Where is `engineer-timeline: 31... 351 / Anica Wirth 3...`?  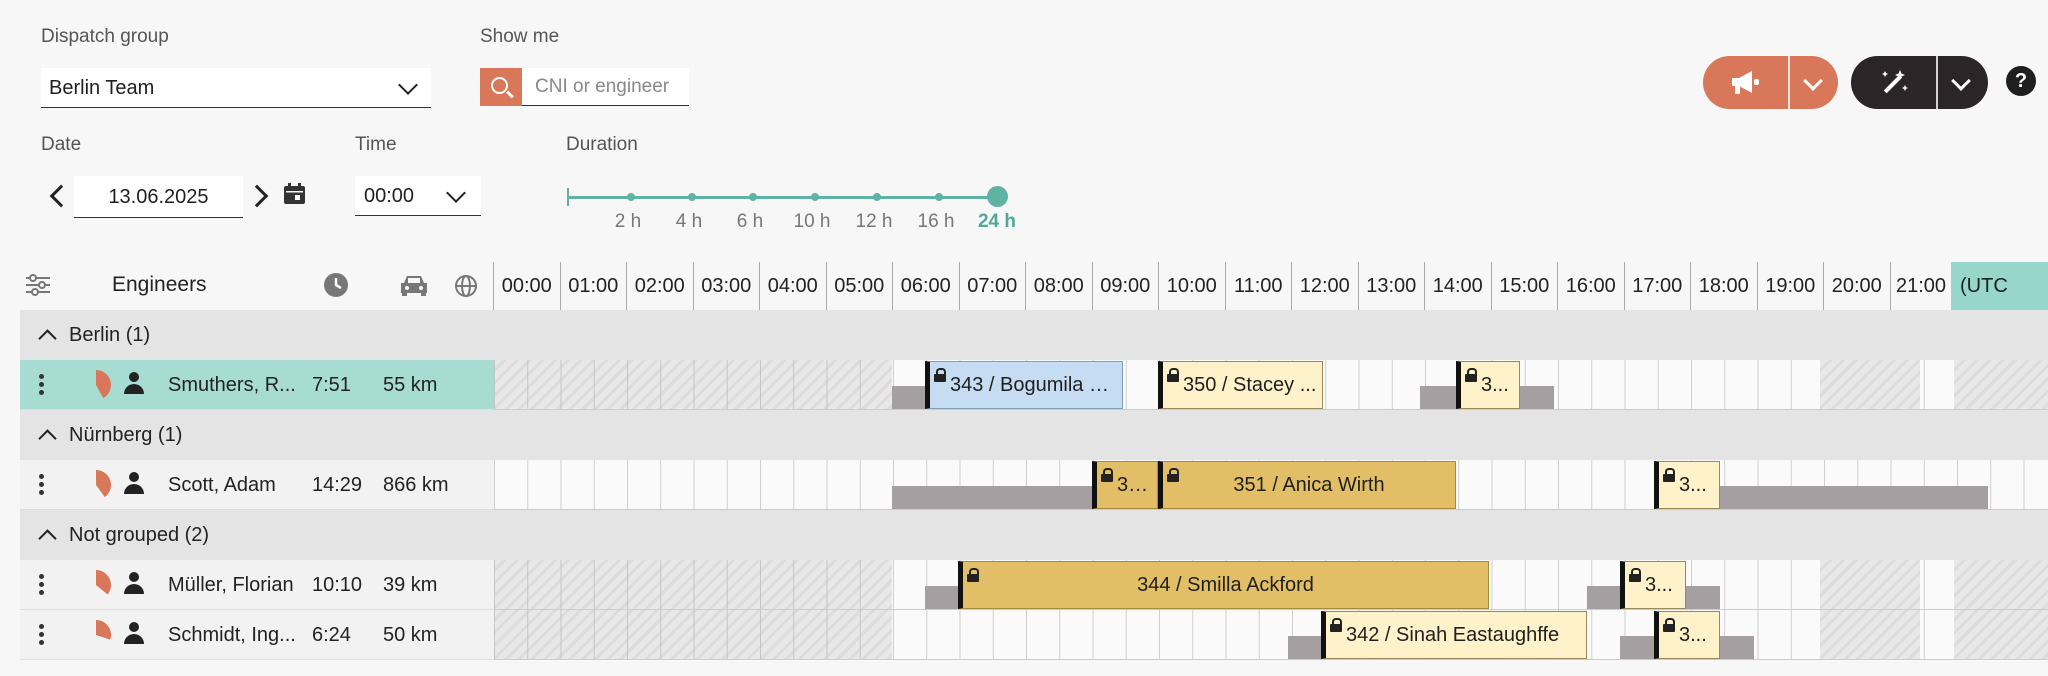 engineer-timeline: 31... 351 / Anica Wirth 3... is located at coordinates (1271, 485).